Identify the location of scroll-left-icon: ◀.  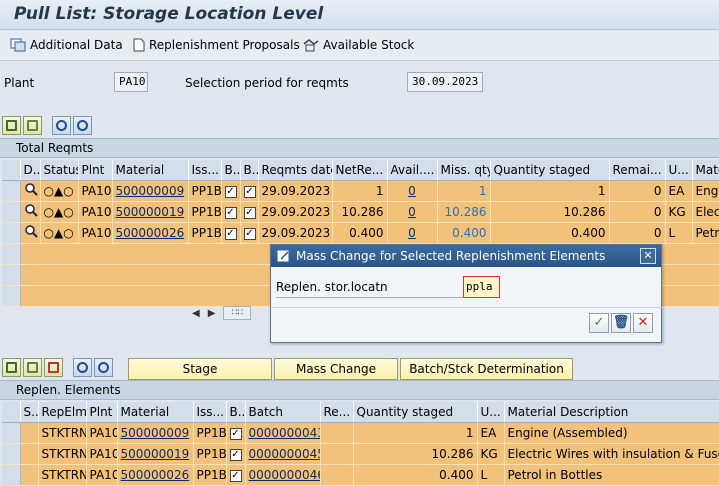
(196, 313).